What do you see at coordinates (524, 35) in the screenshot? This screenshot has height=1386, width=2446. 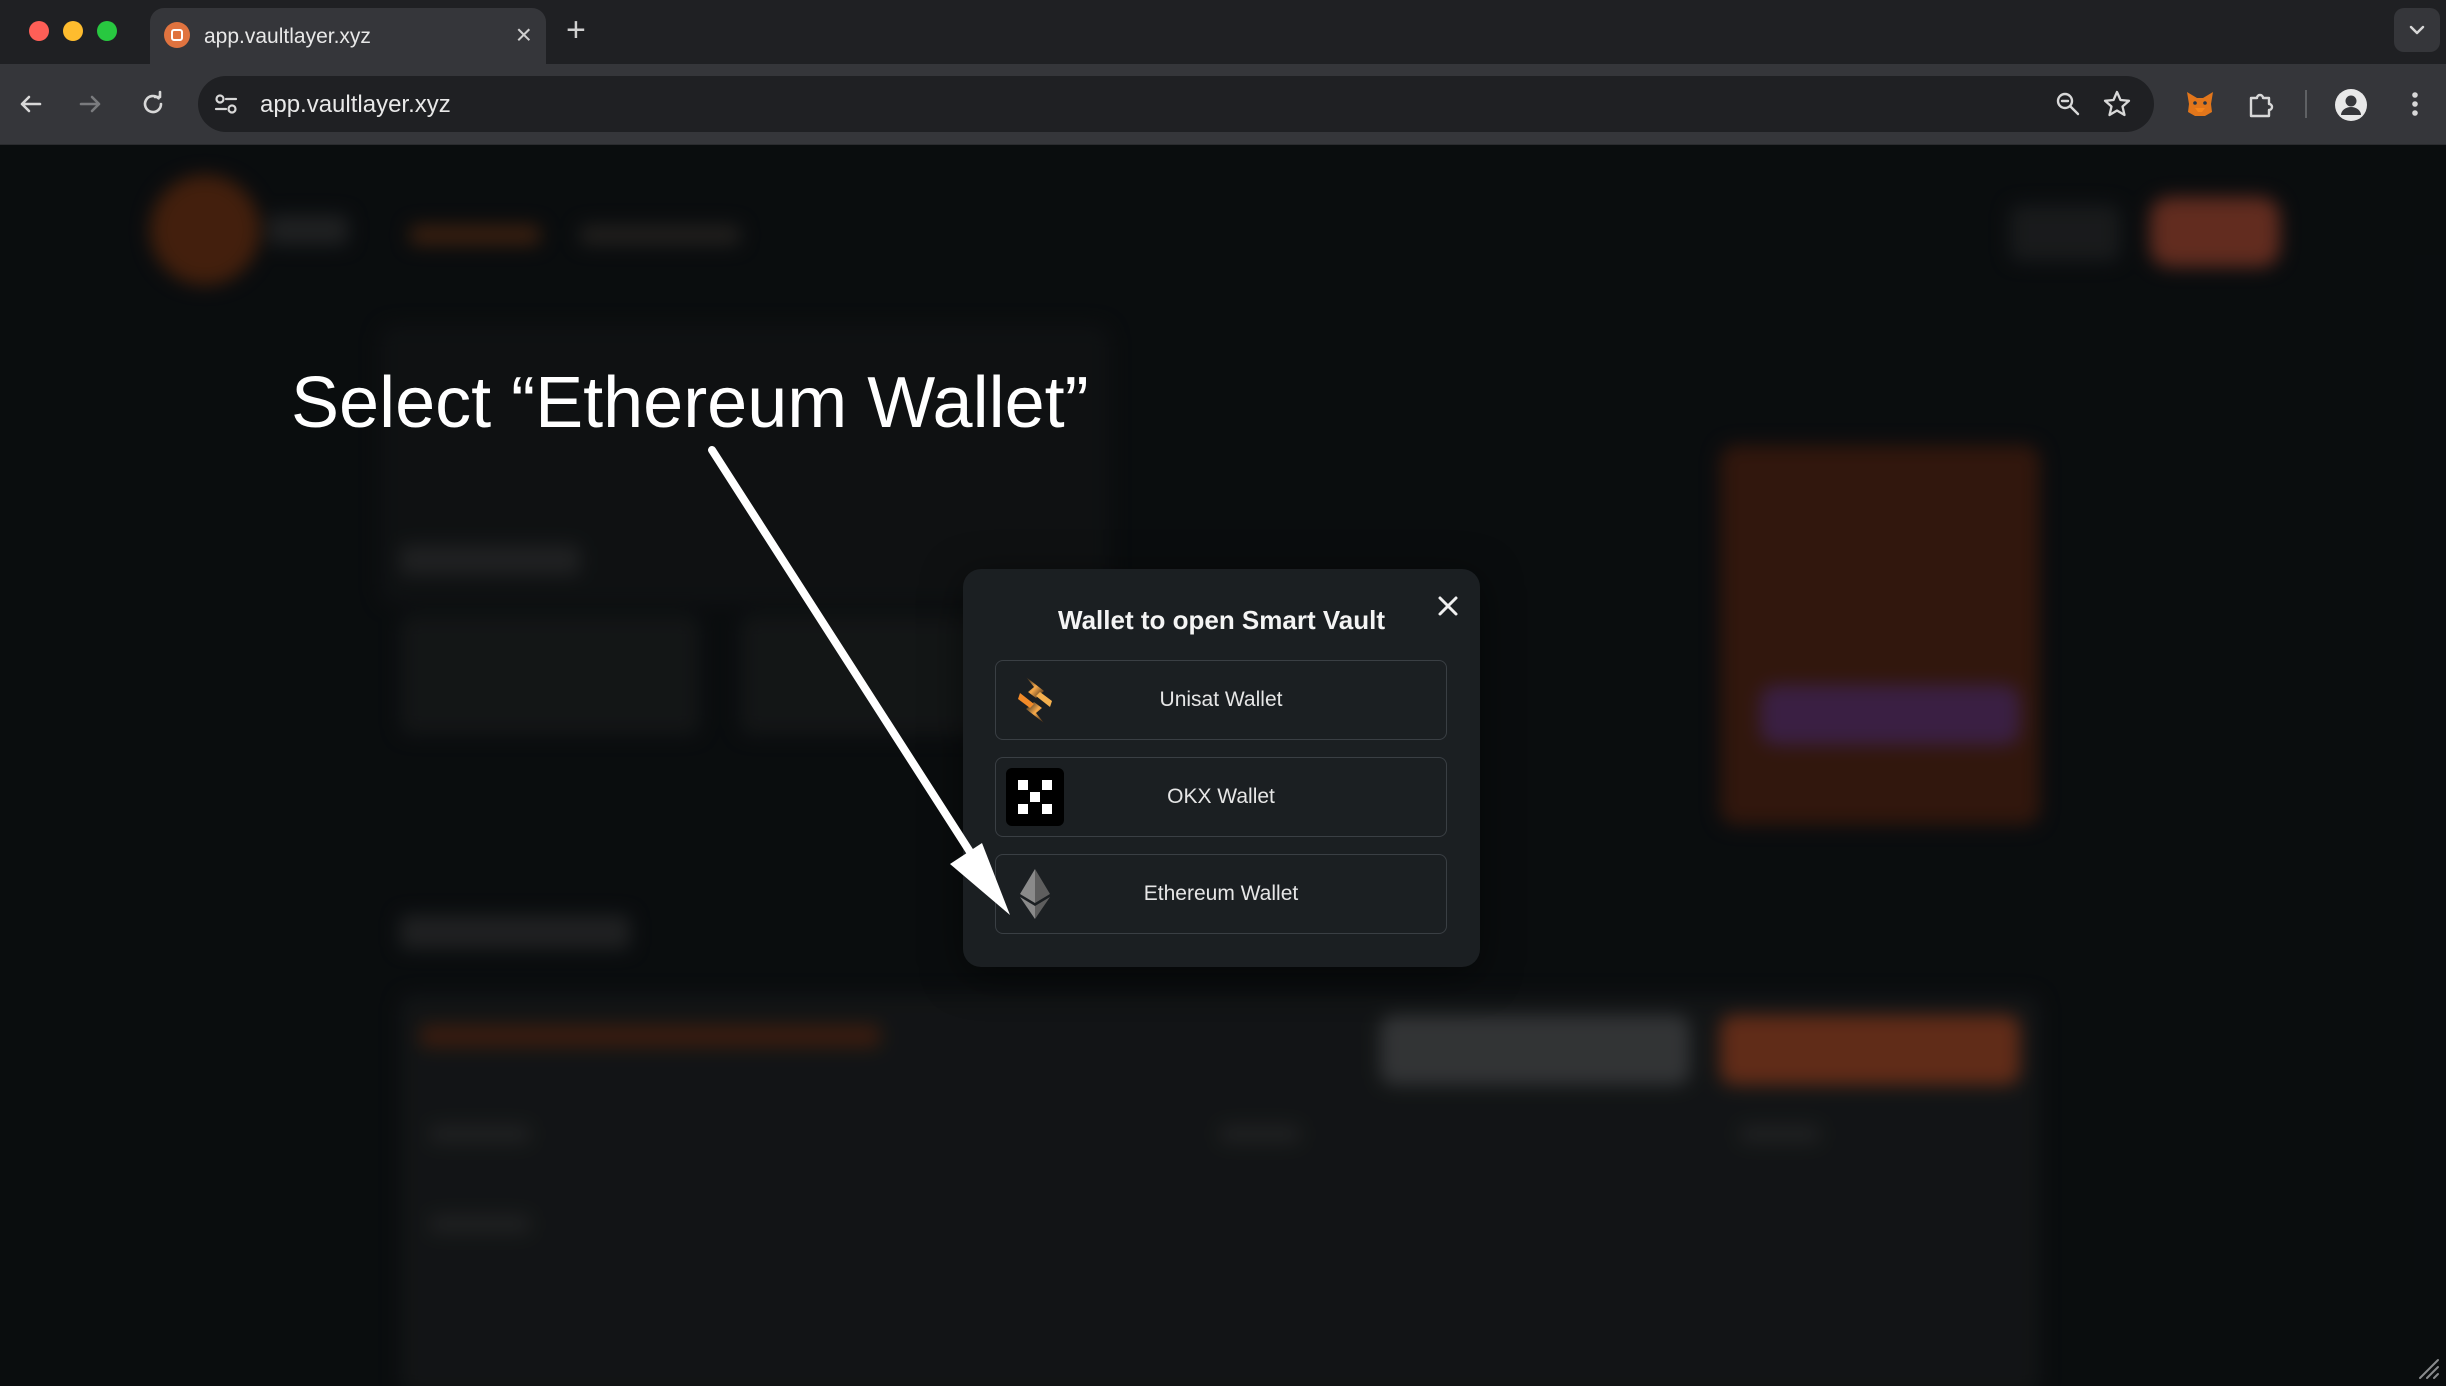 I see `tab-close-icon: ×` at bounding box center [524, 35].